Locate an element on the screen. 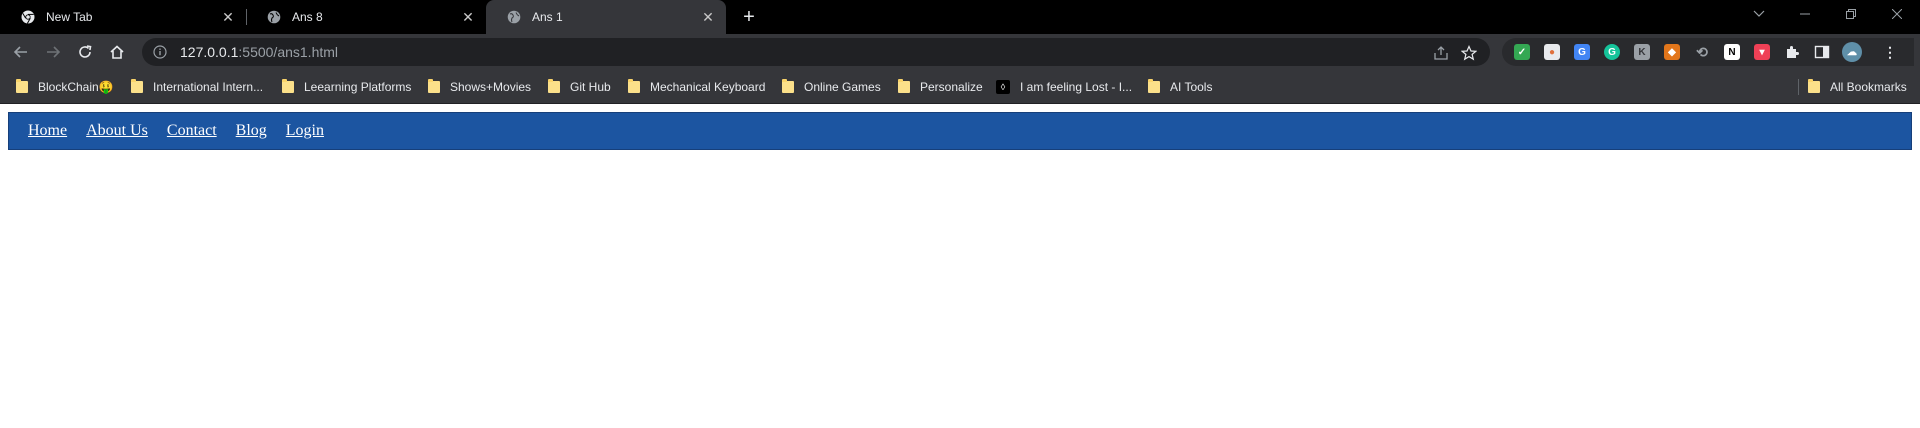  bookmark-label: BlockChain🤑 is located at coordinates (76, 87).